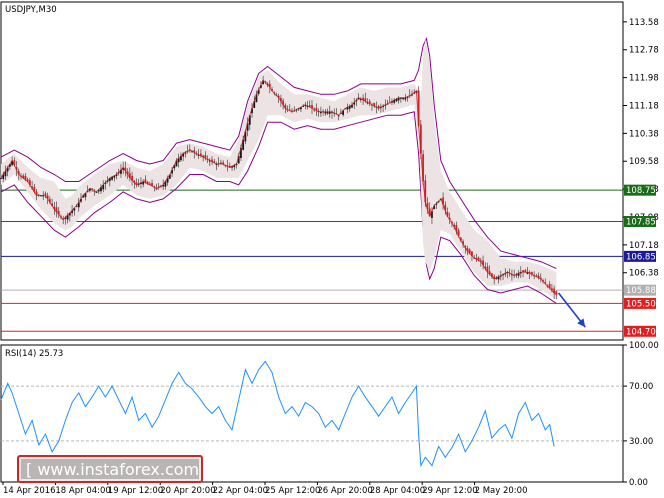  What do you see at coordinates (641, 257) in the screenshot?
I see `level-label: 106.85` at bounding box center [641, 257].